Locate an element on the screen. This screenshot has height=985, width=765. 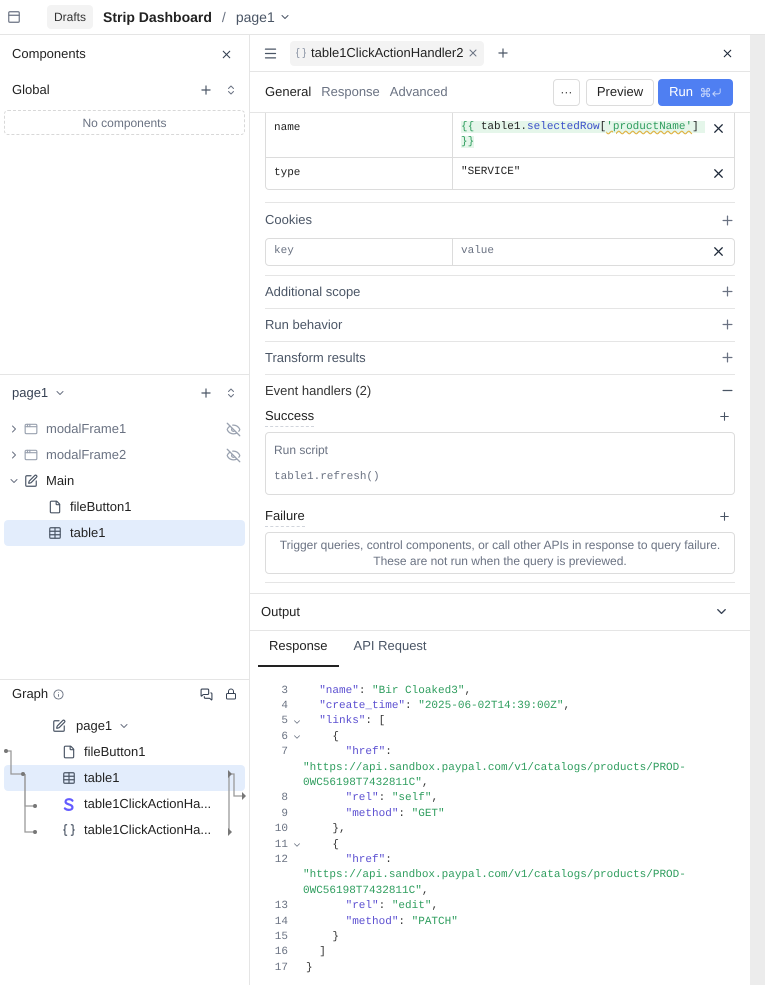
output-tab: API Request is located at coordinates (390, 651).